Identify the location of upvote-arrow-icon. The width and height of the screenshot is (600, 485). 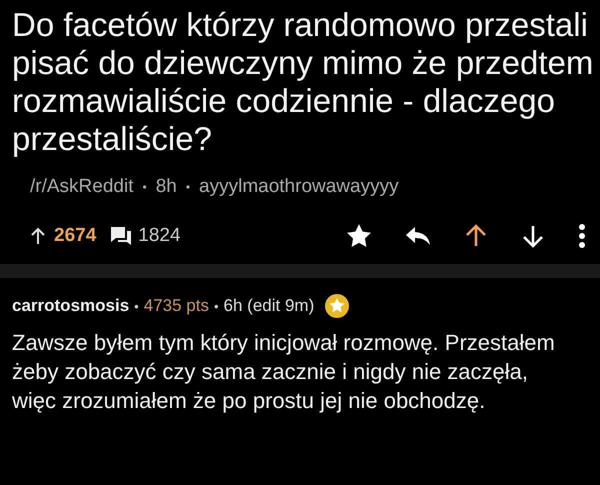
(38, 236).